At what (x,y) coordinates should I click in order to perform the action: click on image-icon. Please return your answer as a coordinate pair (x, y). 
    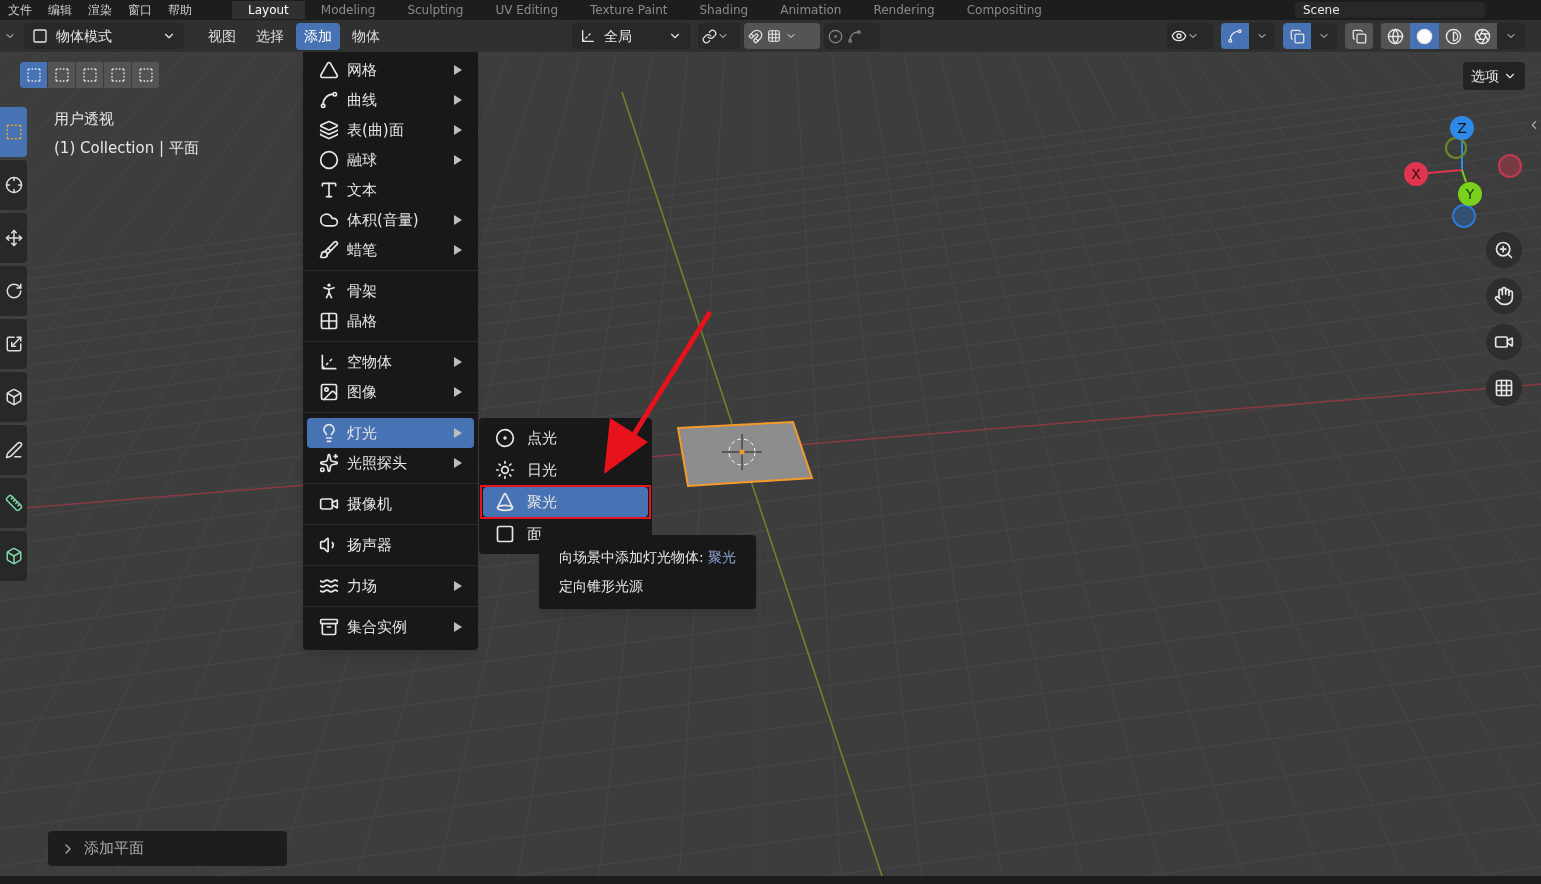
    Looking at the image, I should click on (329, 392).